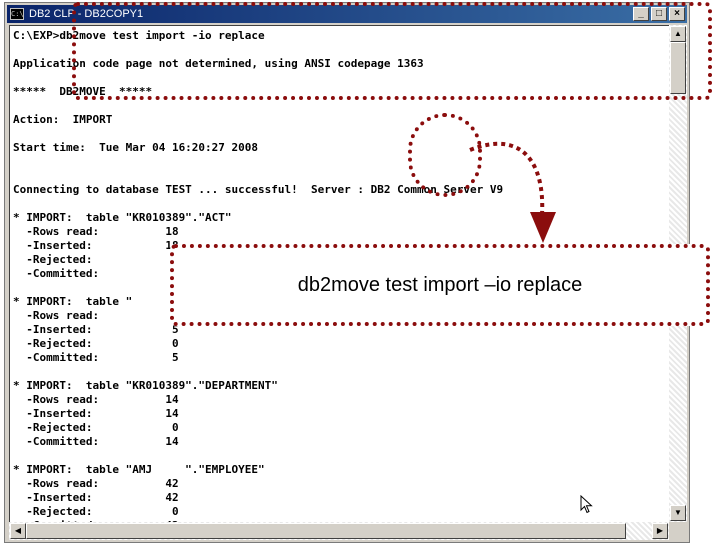 This screenshot has width=716, height=549. What do you see at coordinates (96, 497) in the screenshot?
I see `console-line: -Inserted: 42` at bounding box center [96, 497].